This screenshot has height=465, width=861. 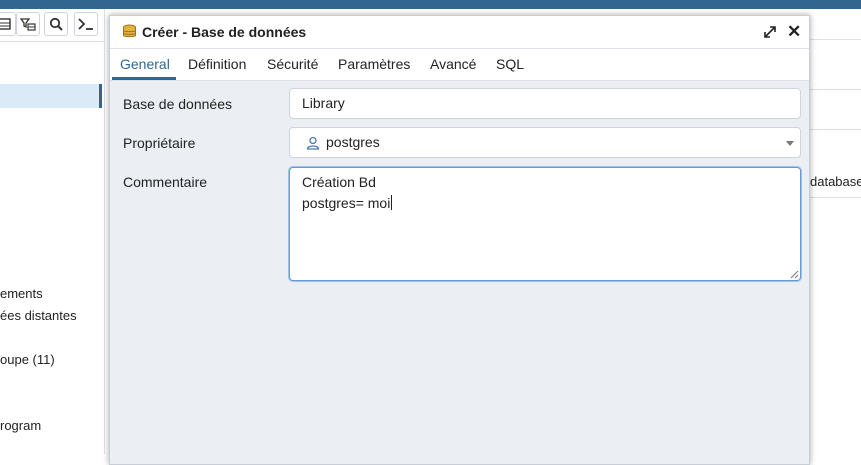 I want to click on tab-sql: SQL, so click(x=510, y=64).